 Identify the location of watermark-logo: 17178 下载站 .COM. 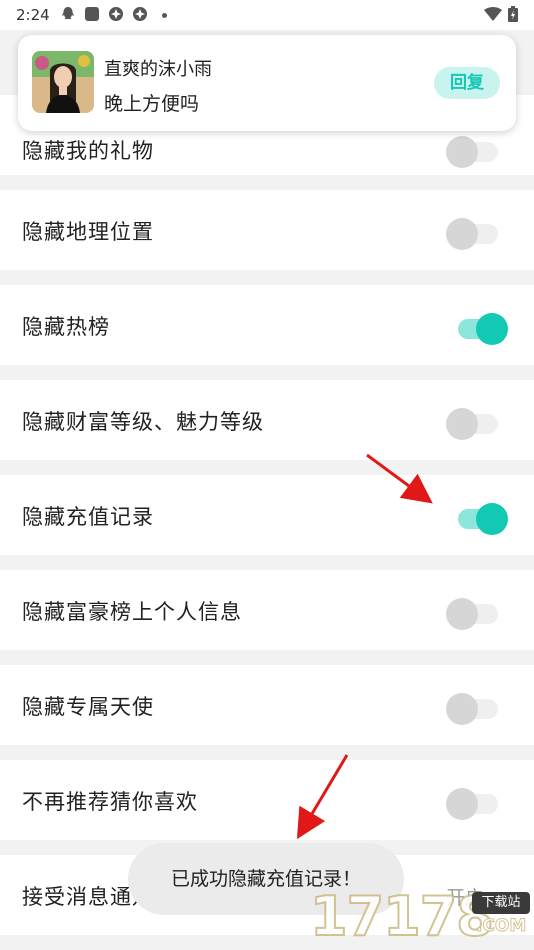
(420, 917).